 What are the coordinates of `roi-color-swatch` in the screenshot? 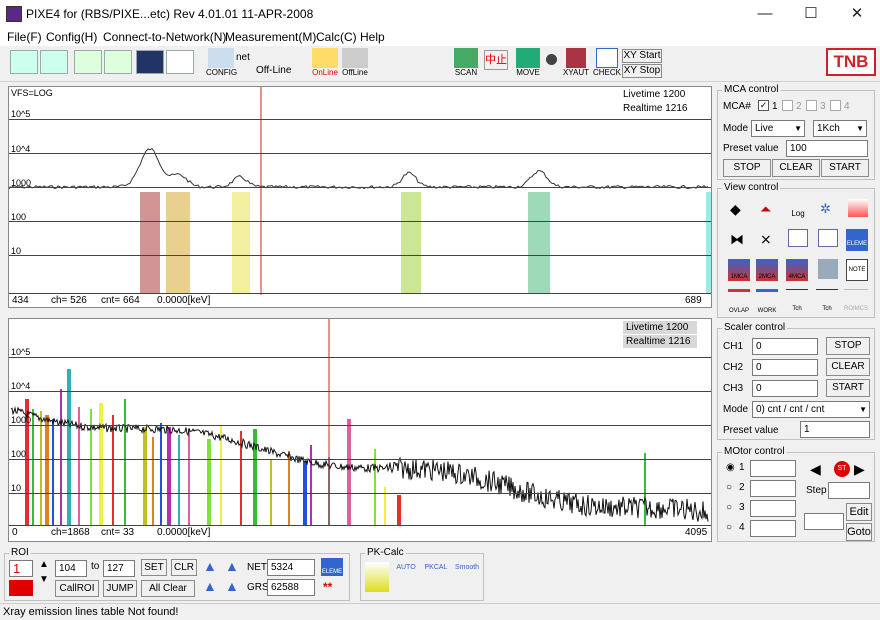 It's located at (21, 588).